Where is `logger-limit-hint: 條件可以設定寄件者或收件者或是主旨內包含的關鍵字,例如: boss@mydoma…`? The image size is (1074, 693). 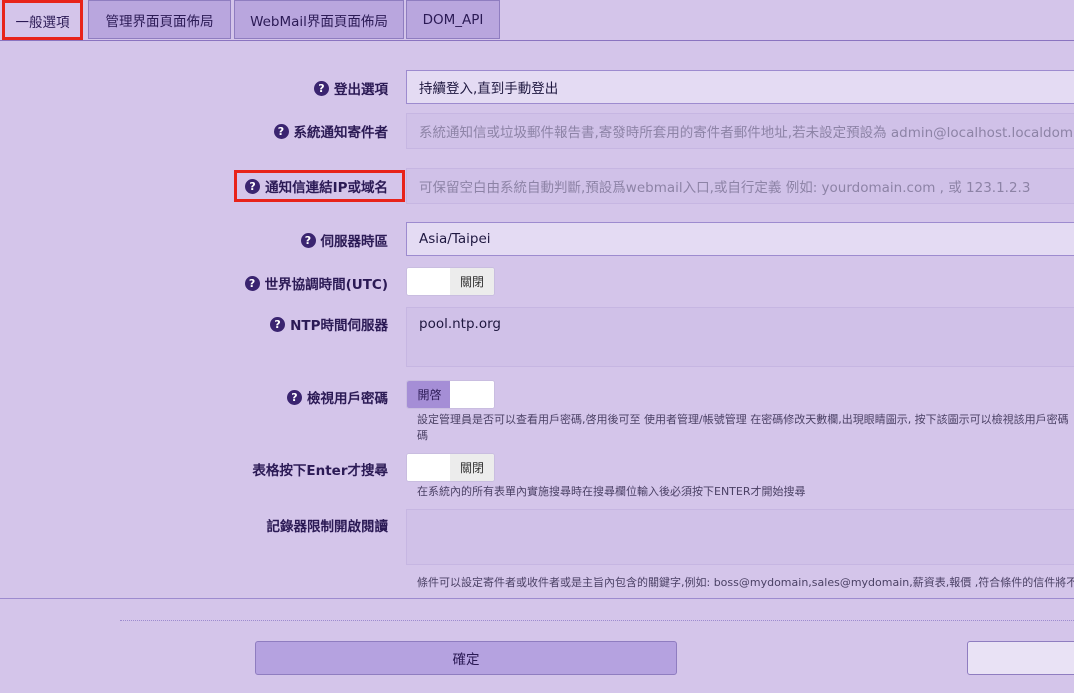 logger-limit-hint: 條件可以設定寄件者或收件者或是主旨內包含的關鍵字,例如: boss@mydoma… is located at coordinates (745, 582).